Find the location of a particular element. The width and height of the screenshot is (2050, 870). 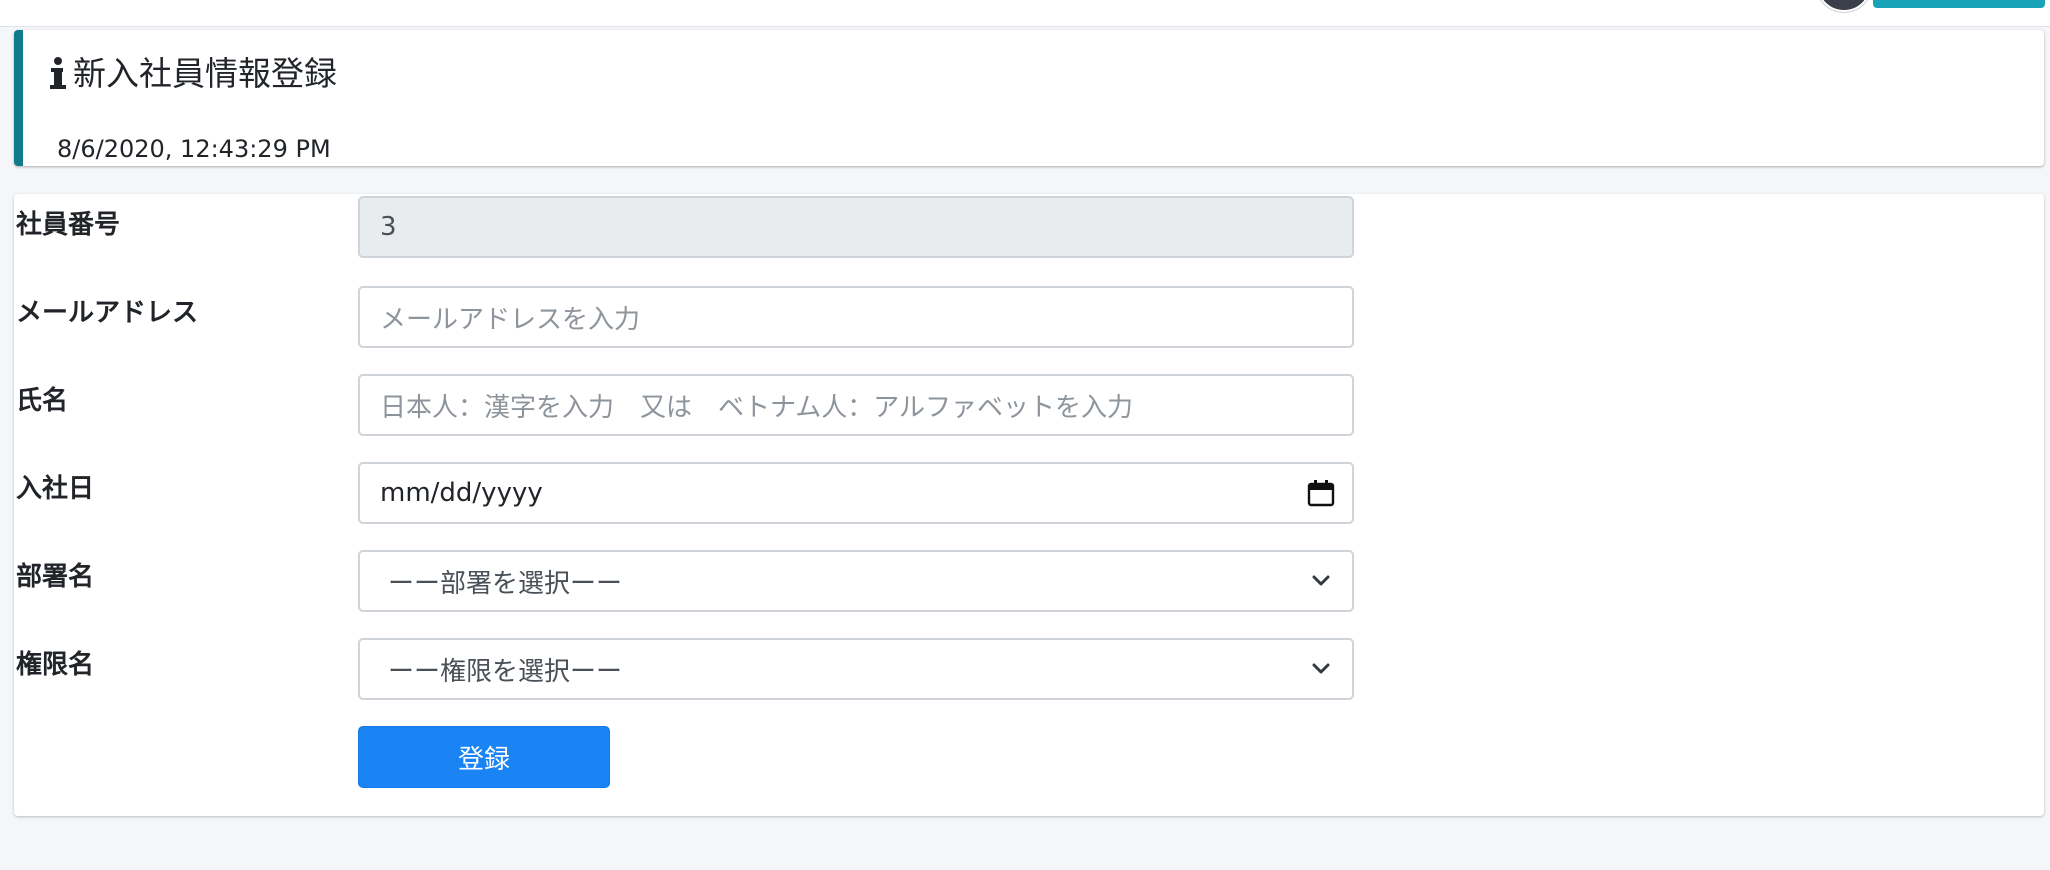

hire-date-value: mm/dd/yyyy is located at coordinates (461, 493).